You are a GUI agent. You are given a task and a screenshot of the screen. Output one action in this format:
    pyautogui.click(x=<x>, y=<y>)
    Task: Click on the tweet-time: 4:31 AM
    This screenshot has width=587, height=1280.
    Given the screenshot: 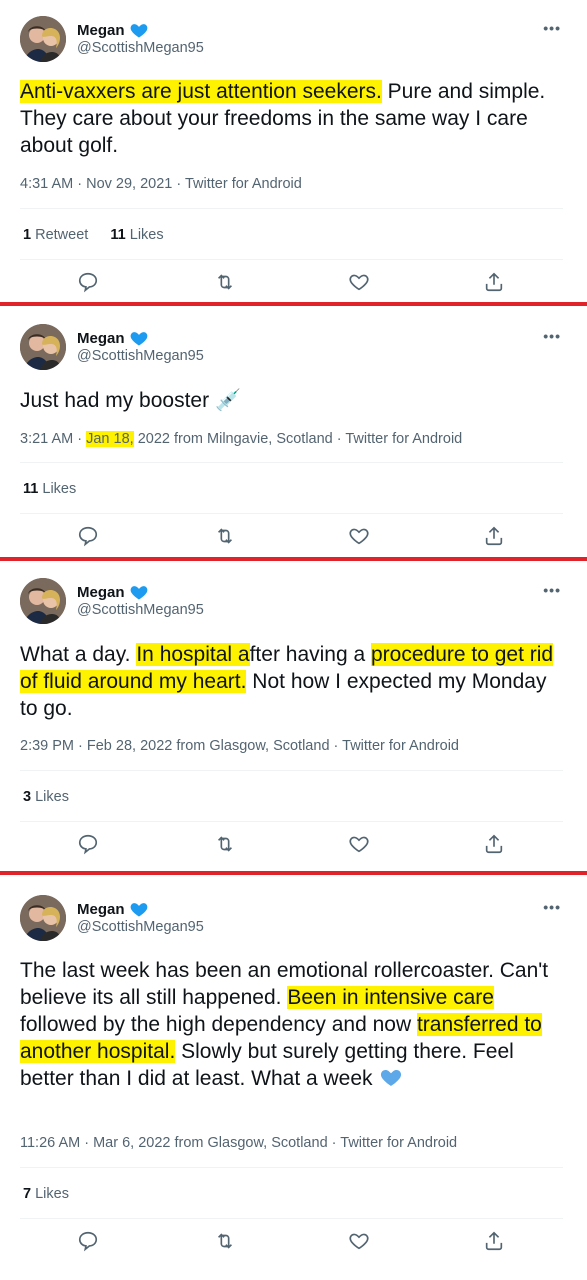 What is the action you would take?
    pyautogui.click(x=46, y=184)
    